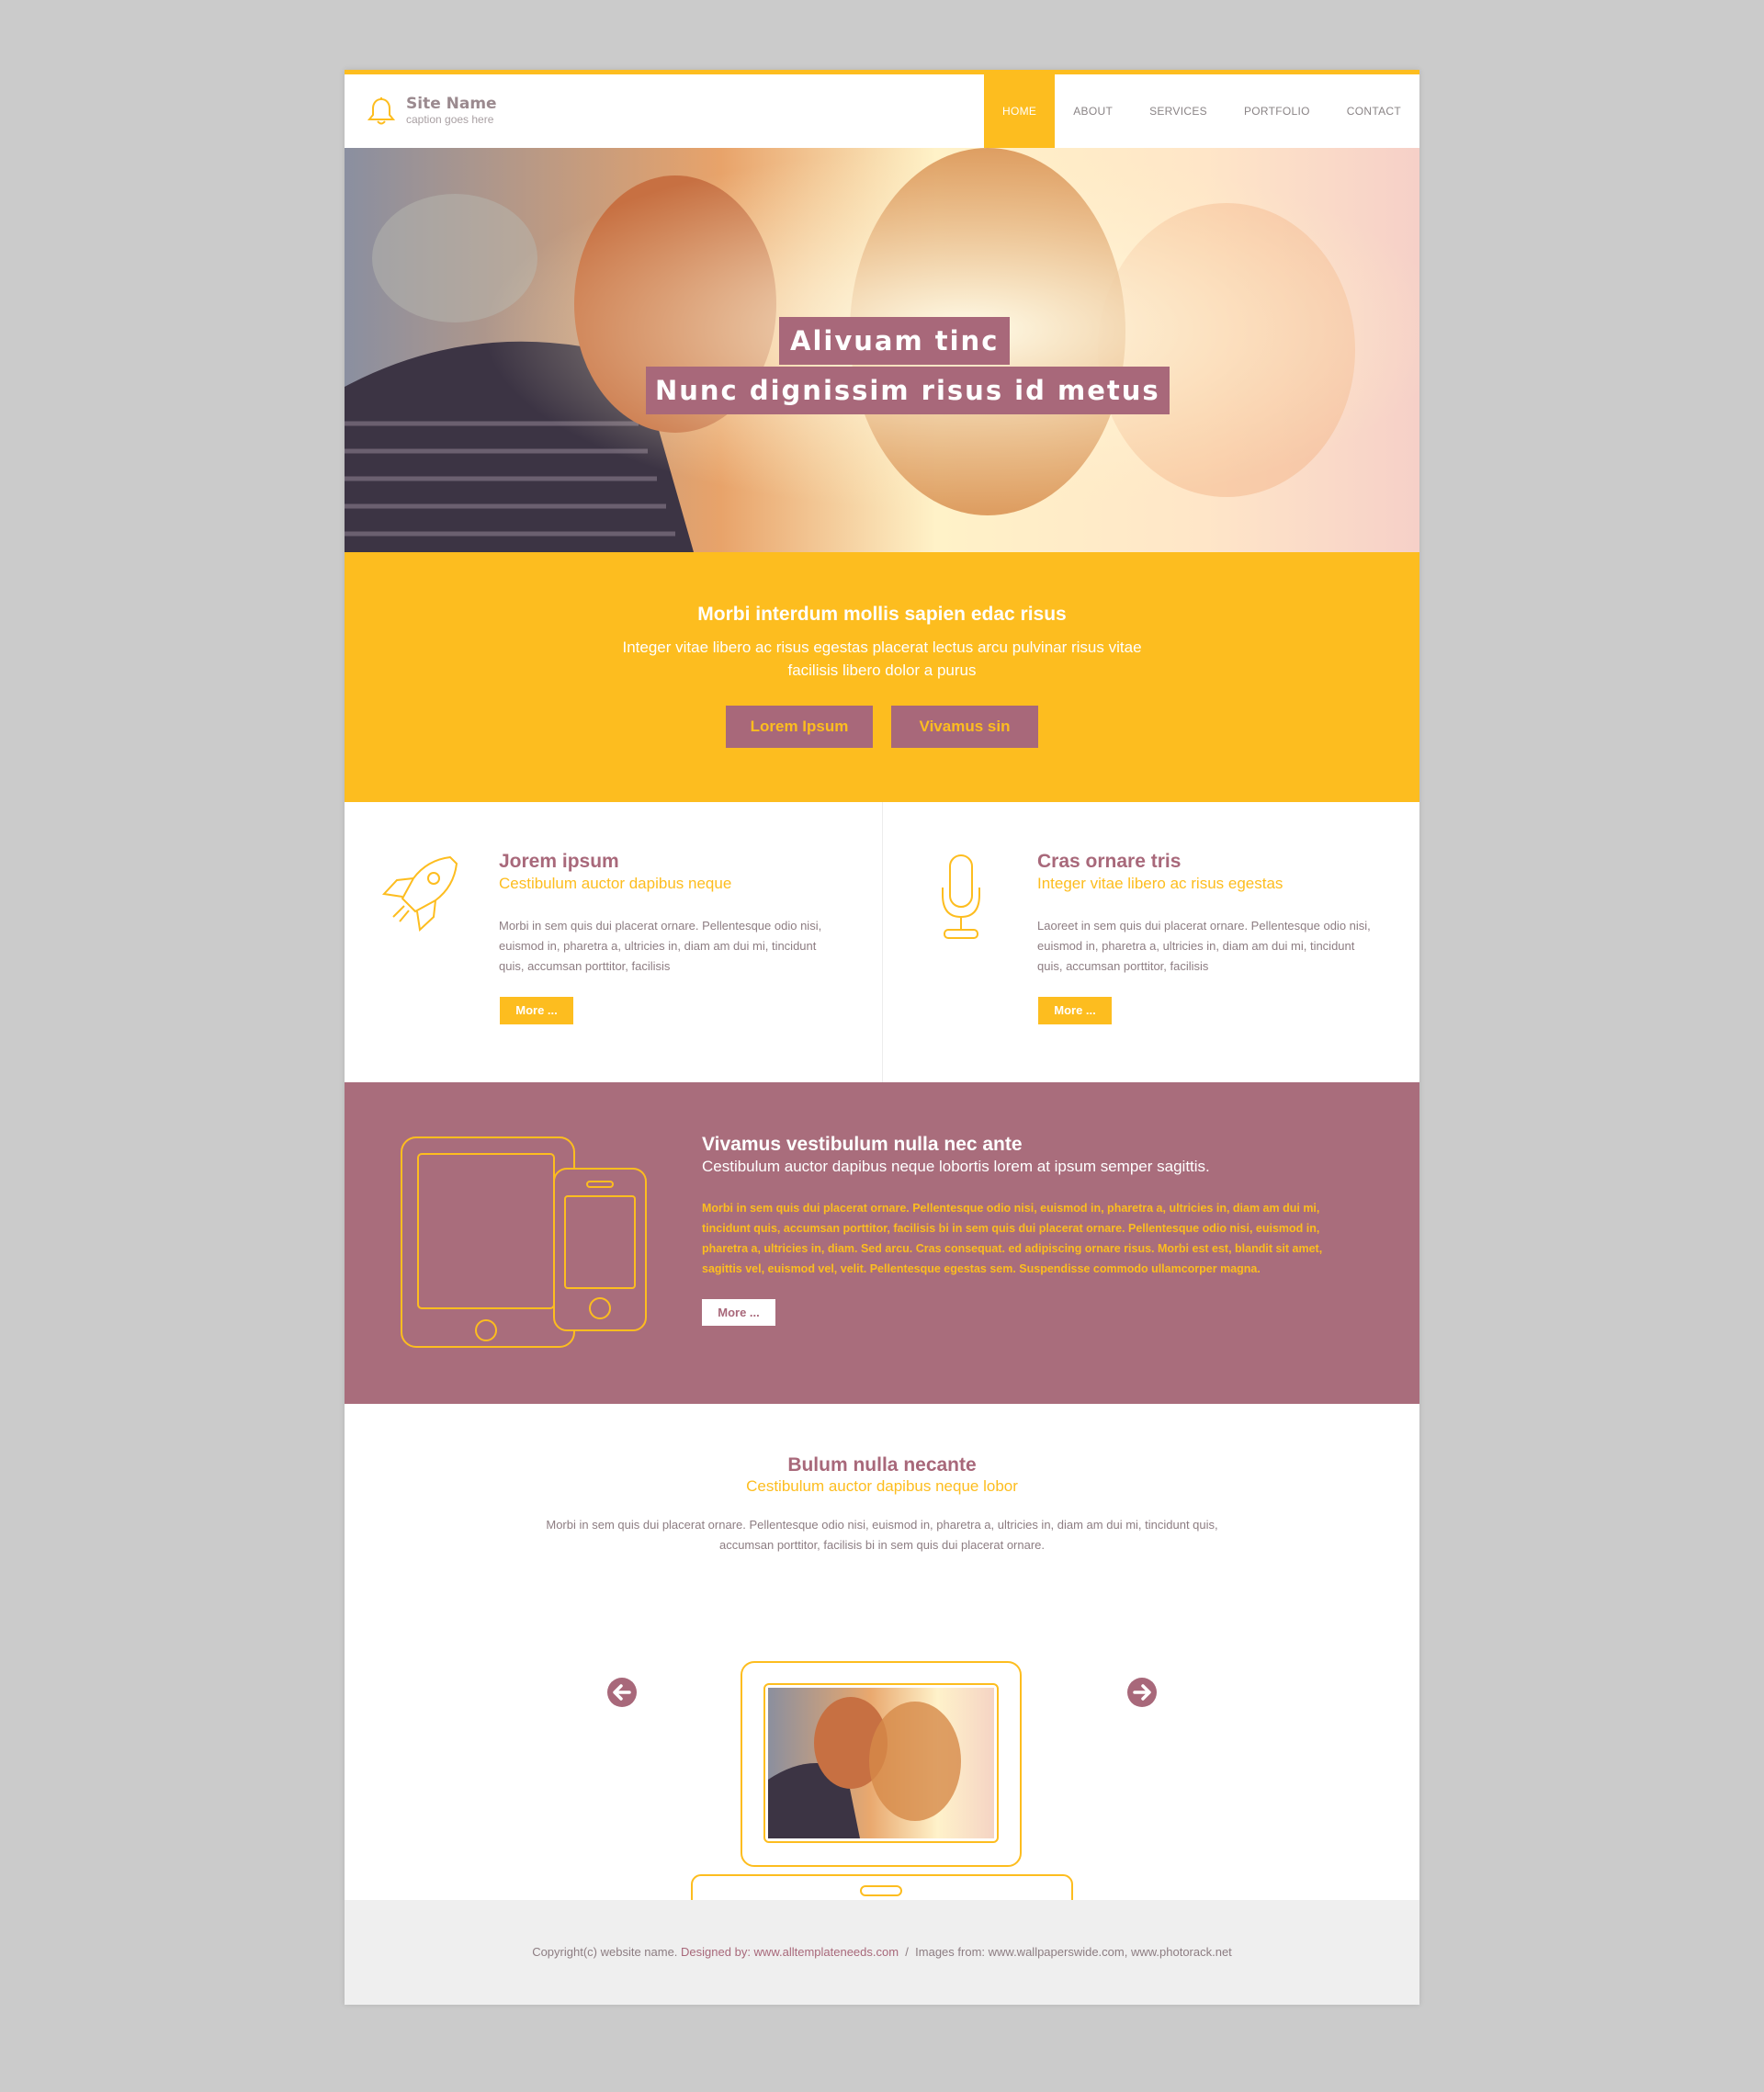 Image resolution: width=1764 pixels, height=2092 pixels. What do you see at coordinates (1277, 111) in the screenshot?
I see `nav-portfolio: PORTFOLIO` at bounding box center [1277, 111].